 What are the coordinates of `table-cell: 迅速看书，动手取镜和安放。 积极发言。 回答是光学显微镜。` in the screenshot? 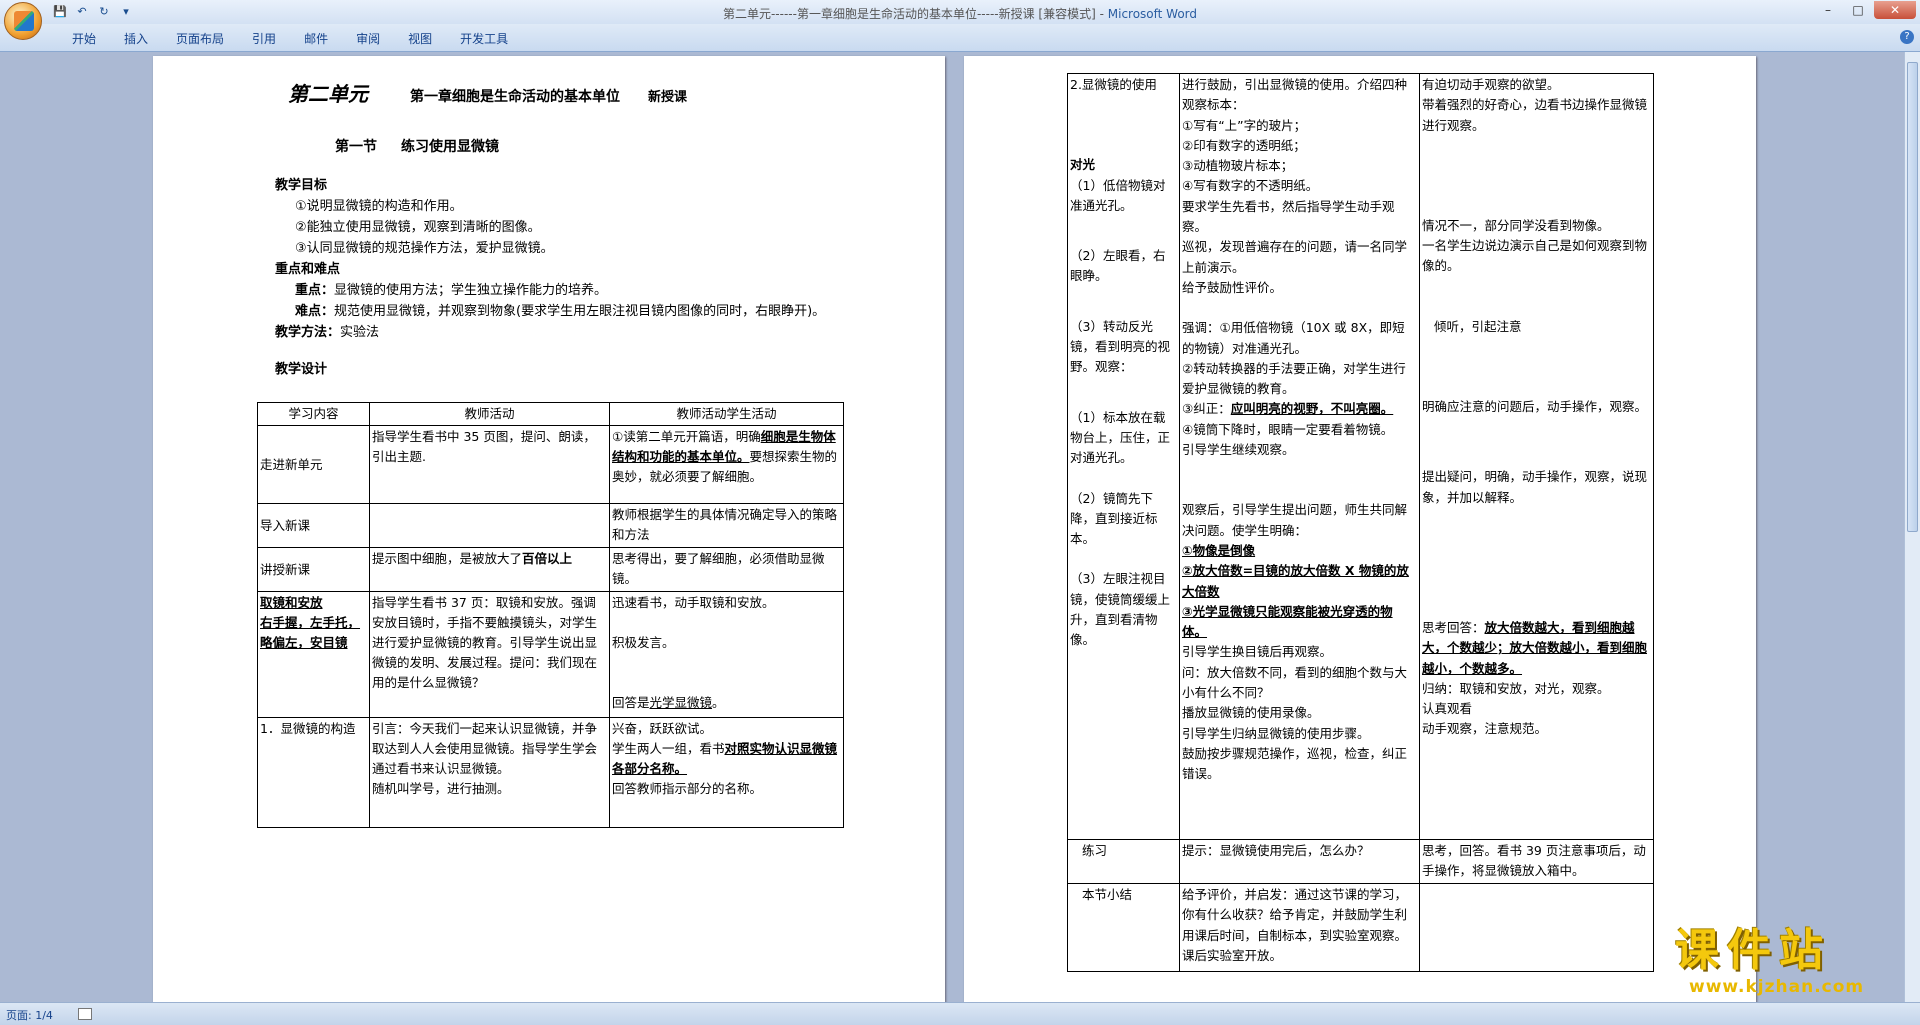 It's located at (726, 654).